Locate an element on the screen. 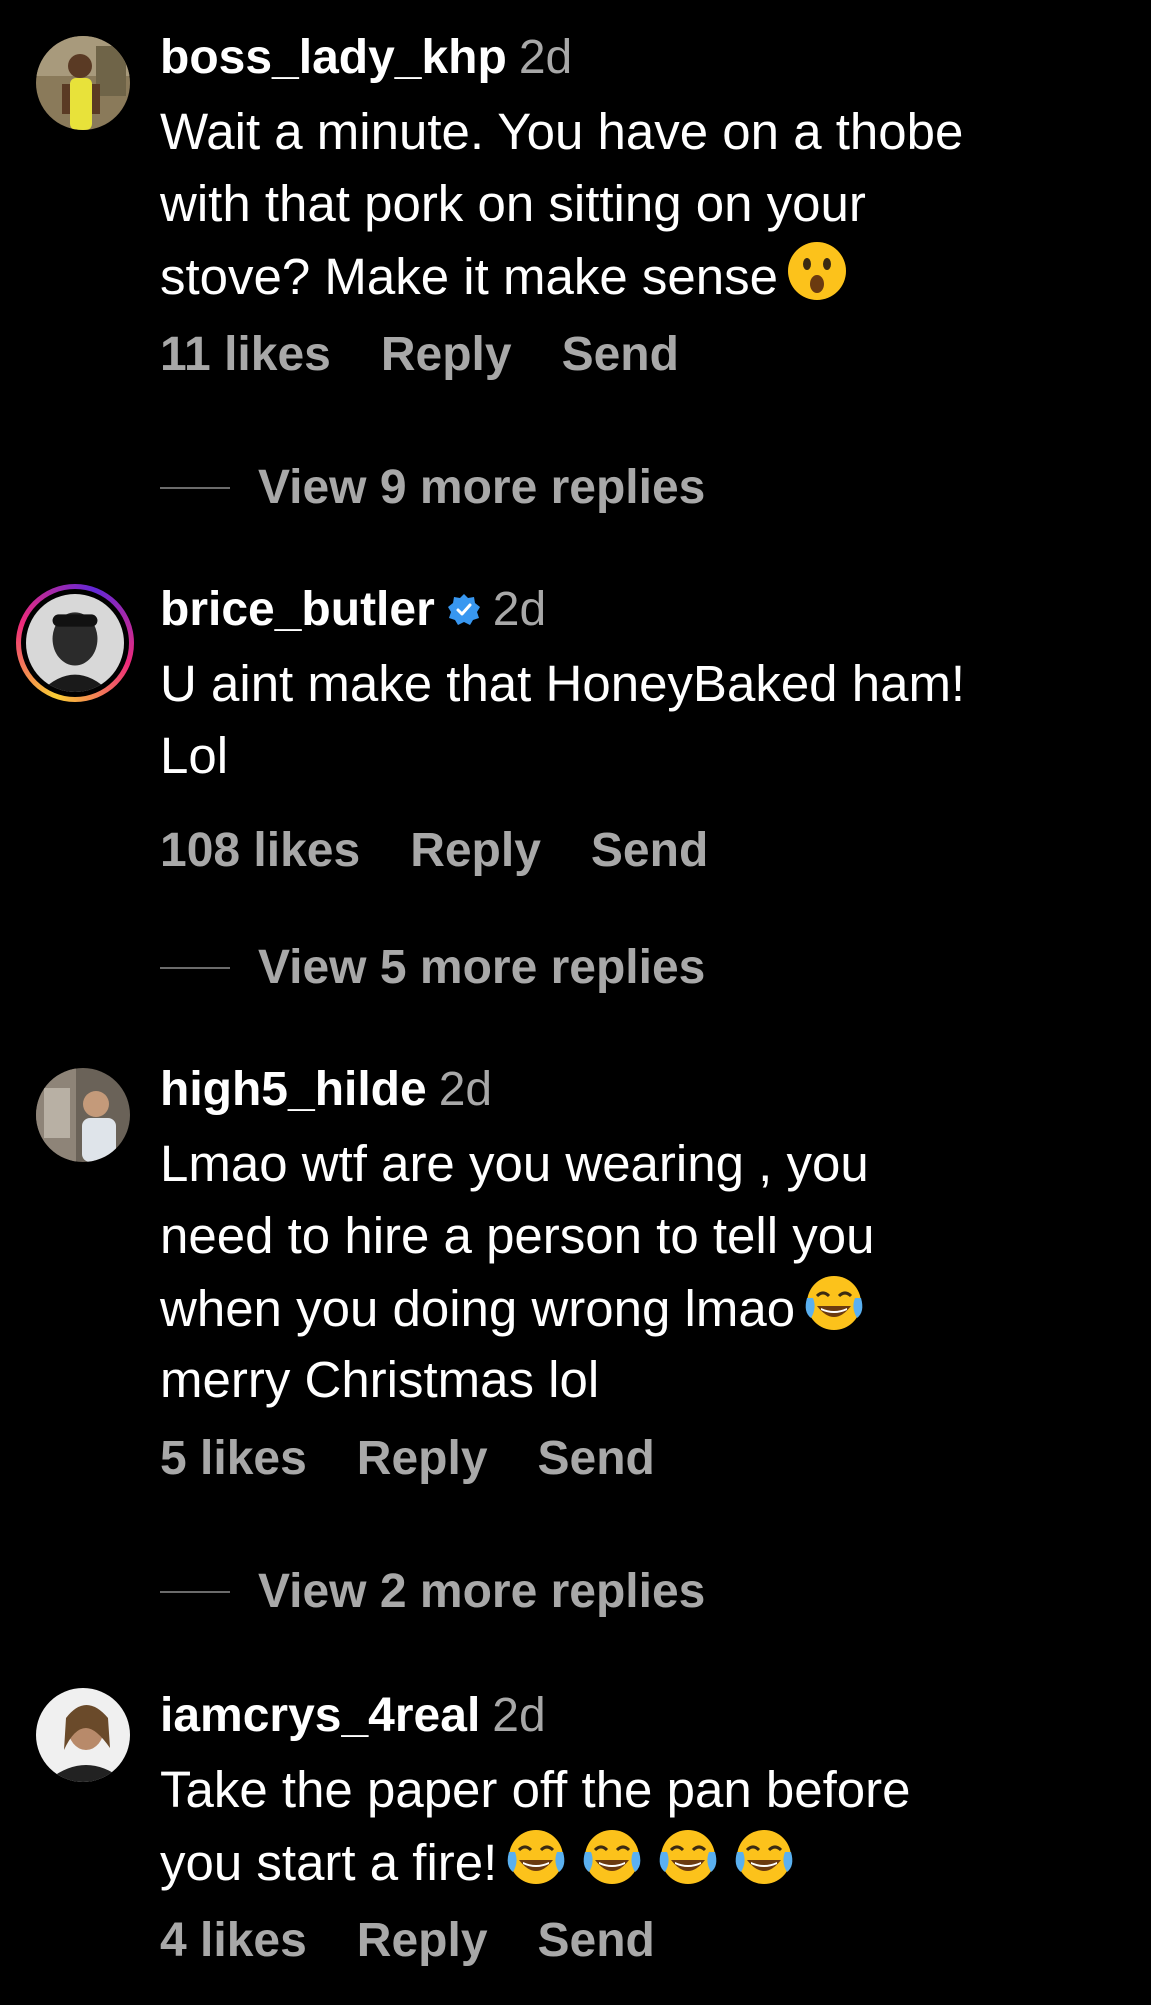  view-more-replies-label: View 2 more replies is located at coordinates (482, 1591).